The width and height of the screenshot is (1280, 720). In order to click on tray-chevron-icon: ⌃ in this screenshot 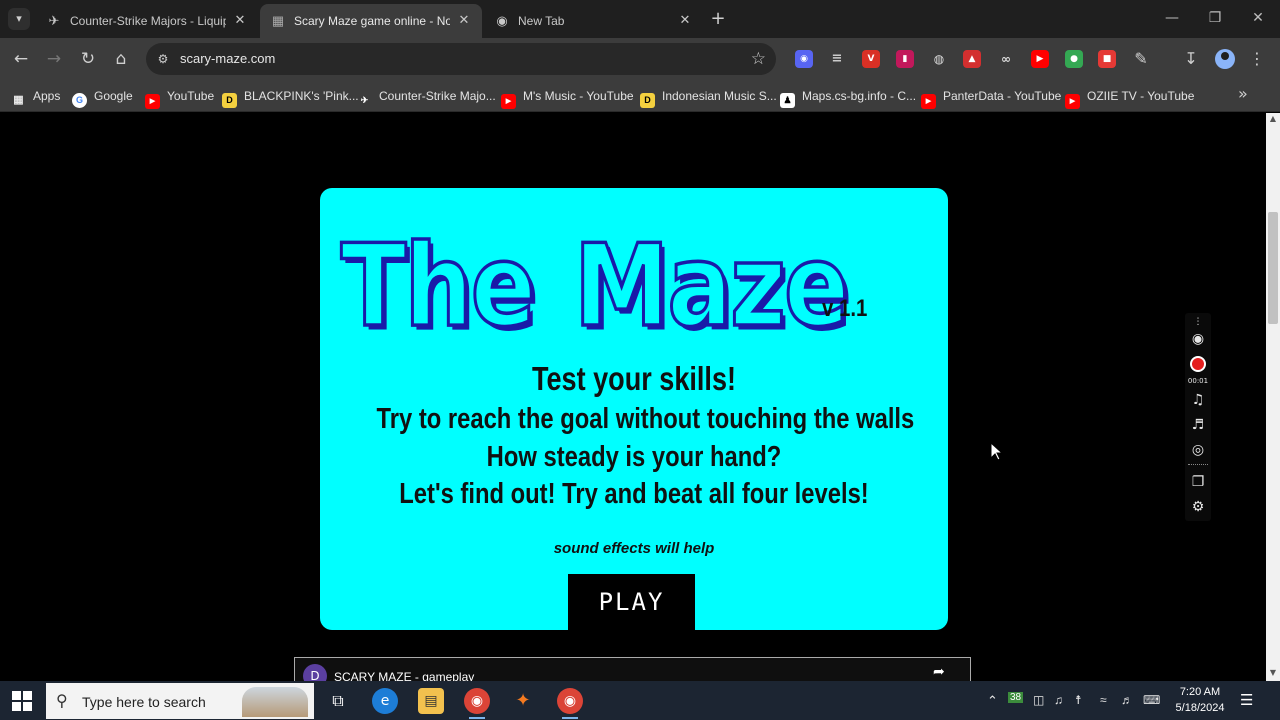, I will do `click(992, 701)`.